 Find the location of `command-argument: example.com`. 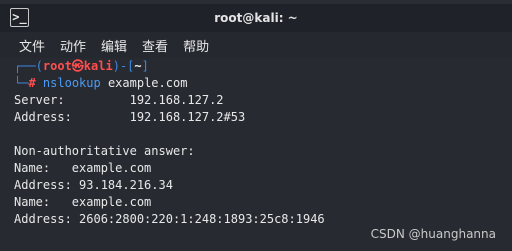

command-argument: example.com is located at coordinates (147, 83).